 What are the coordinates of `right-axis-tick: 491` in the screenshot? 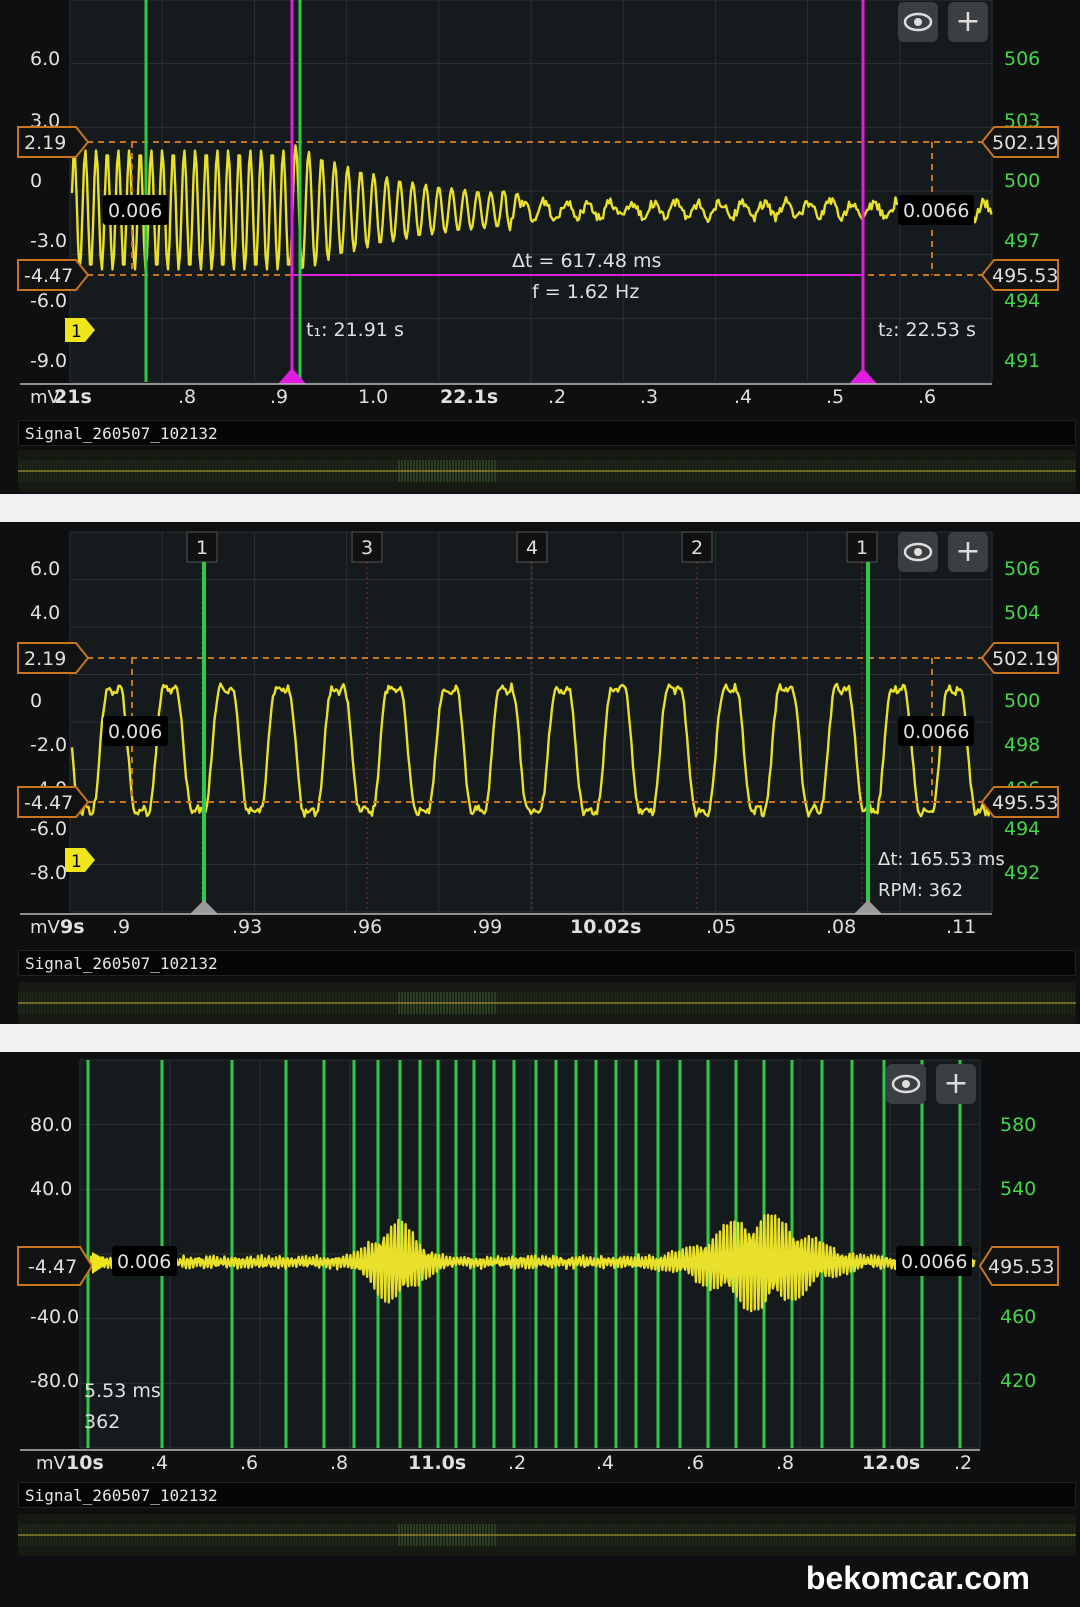 It's located at (1022, 361).